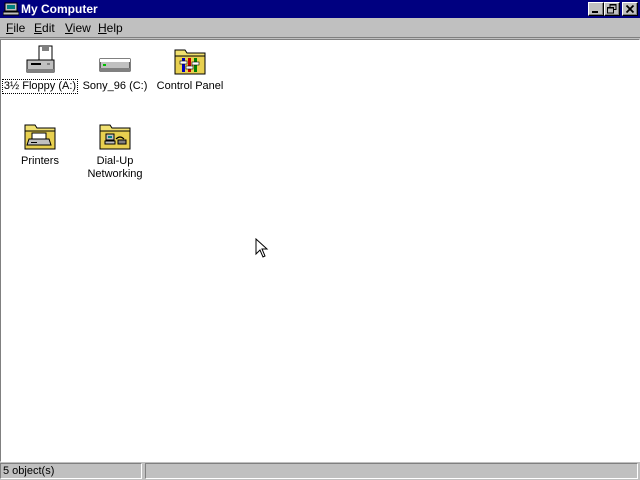 The image size is (640, 480). What do you see at coordinates (40, 59) in the screenshot?
I see `floppy-drive-icon` at bounding box center [40, 59].